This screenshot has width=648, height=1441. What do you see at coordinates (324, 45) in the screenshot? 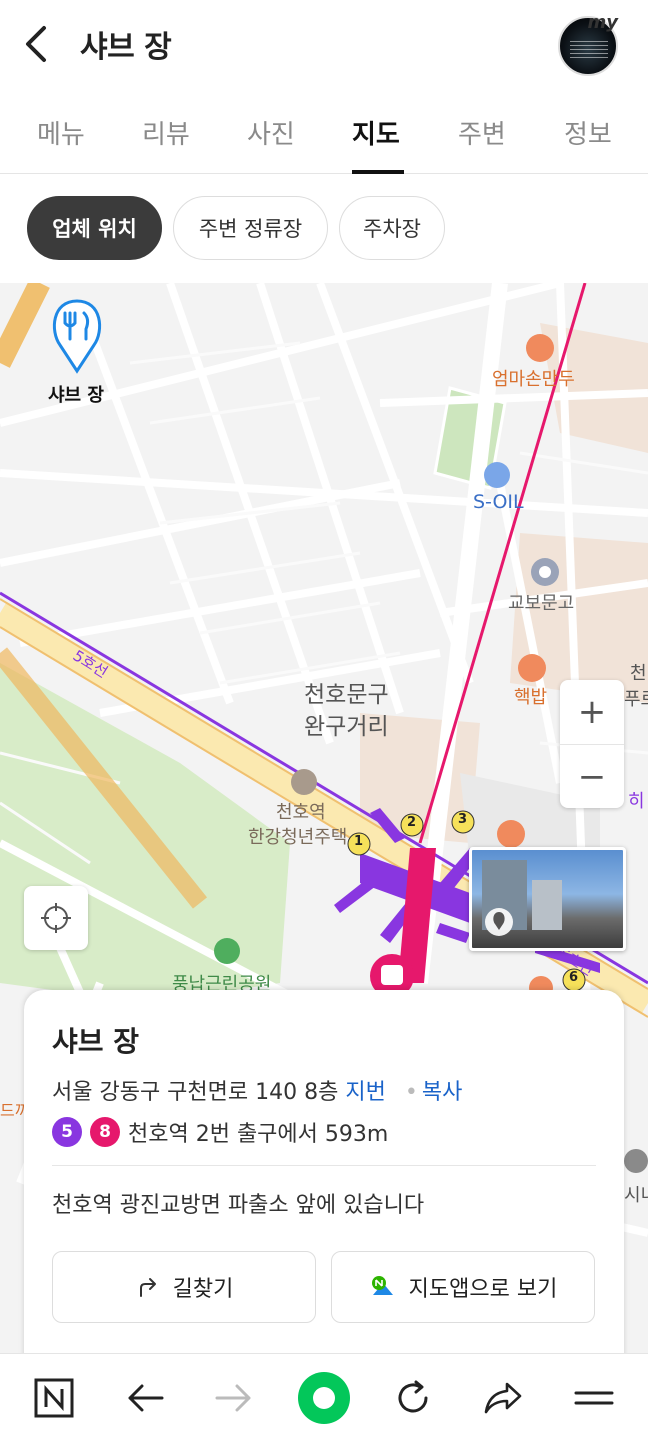
I see `header: 샤브 장 my` at bounding box center [324, 45].